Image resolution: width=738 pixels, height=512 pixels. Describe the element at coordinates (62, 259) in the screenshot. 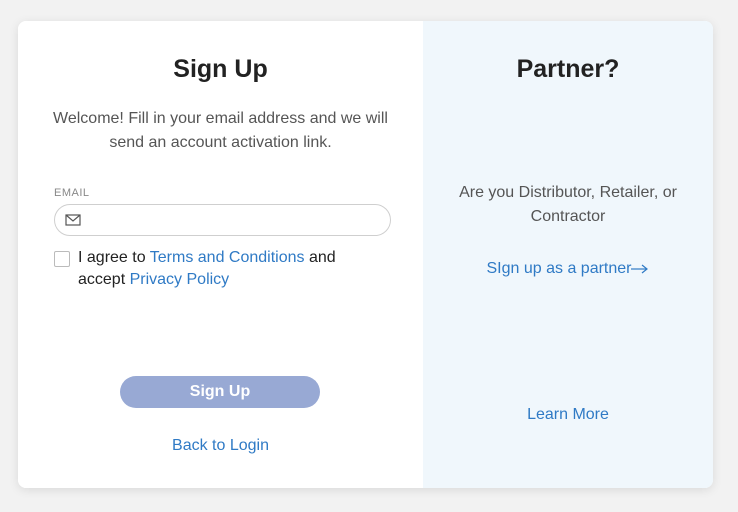

I see `agree-checkbox` at that location.